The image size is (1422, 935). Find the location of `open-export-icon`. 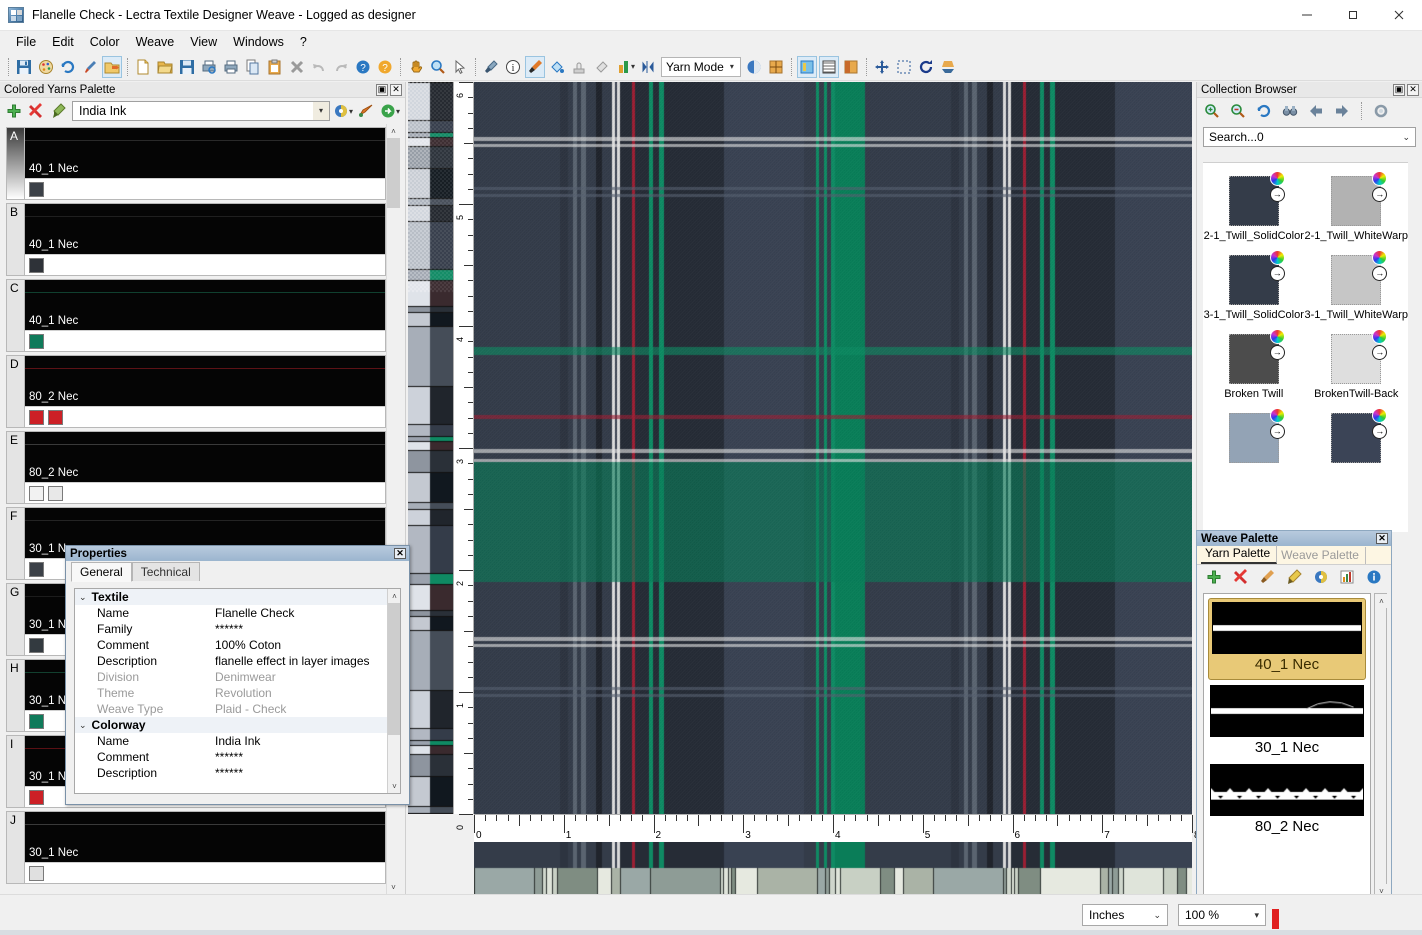

open-export-icon is located at coordinates (112, 66).